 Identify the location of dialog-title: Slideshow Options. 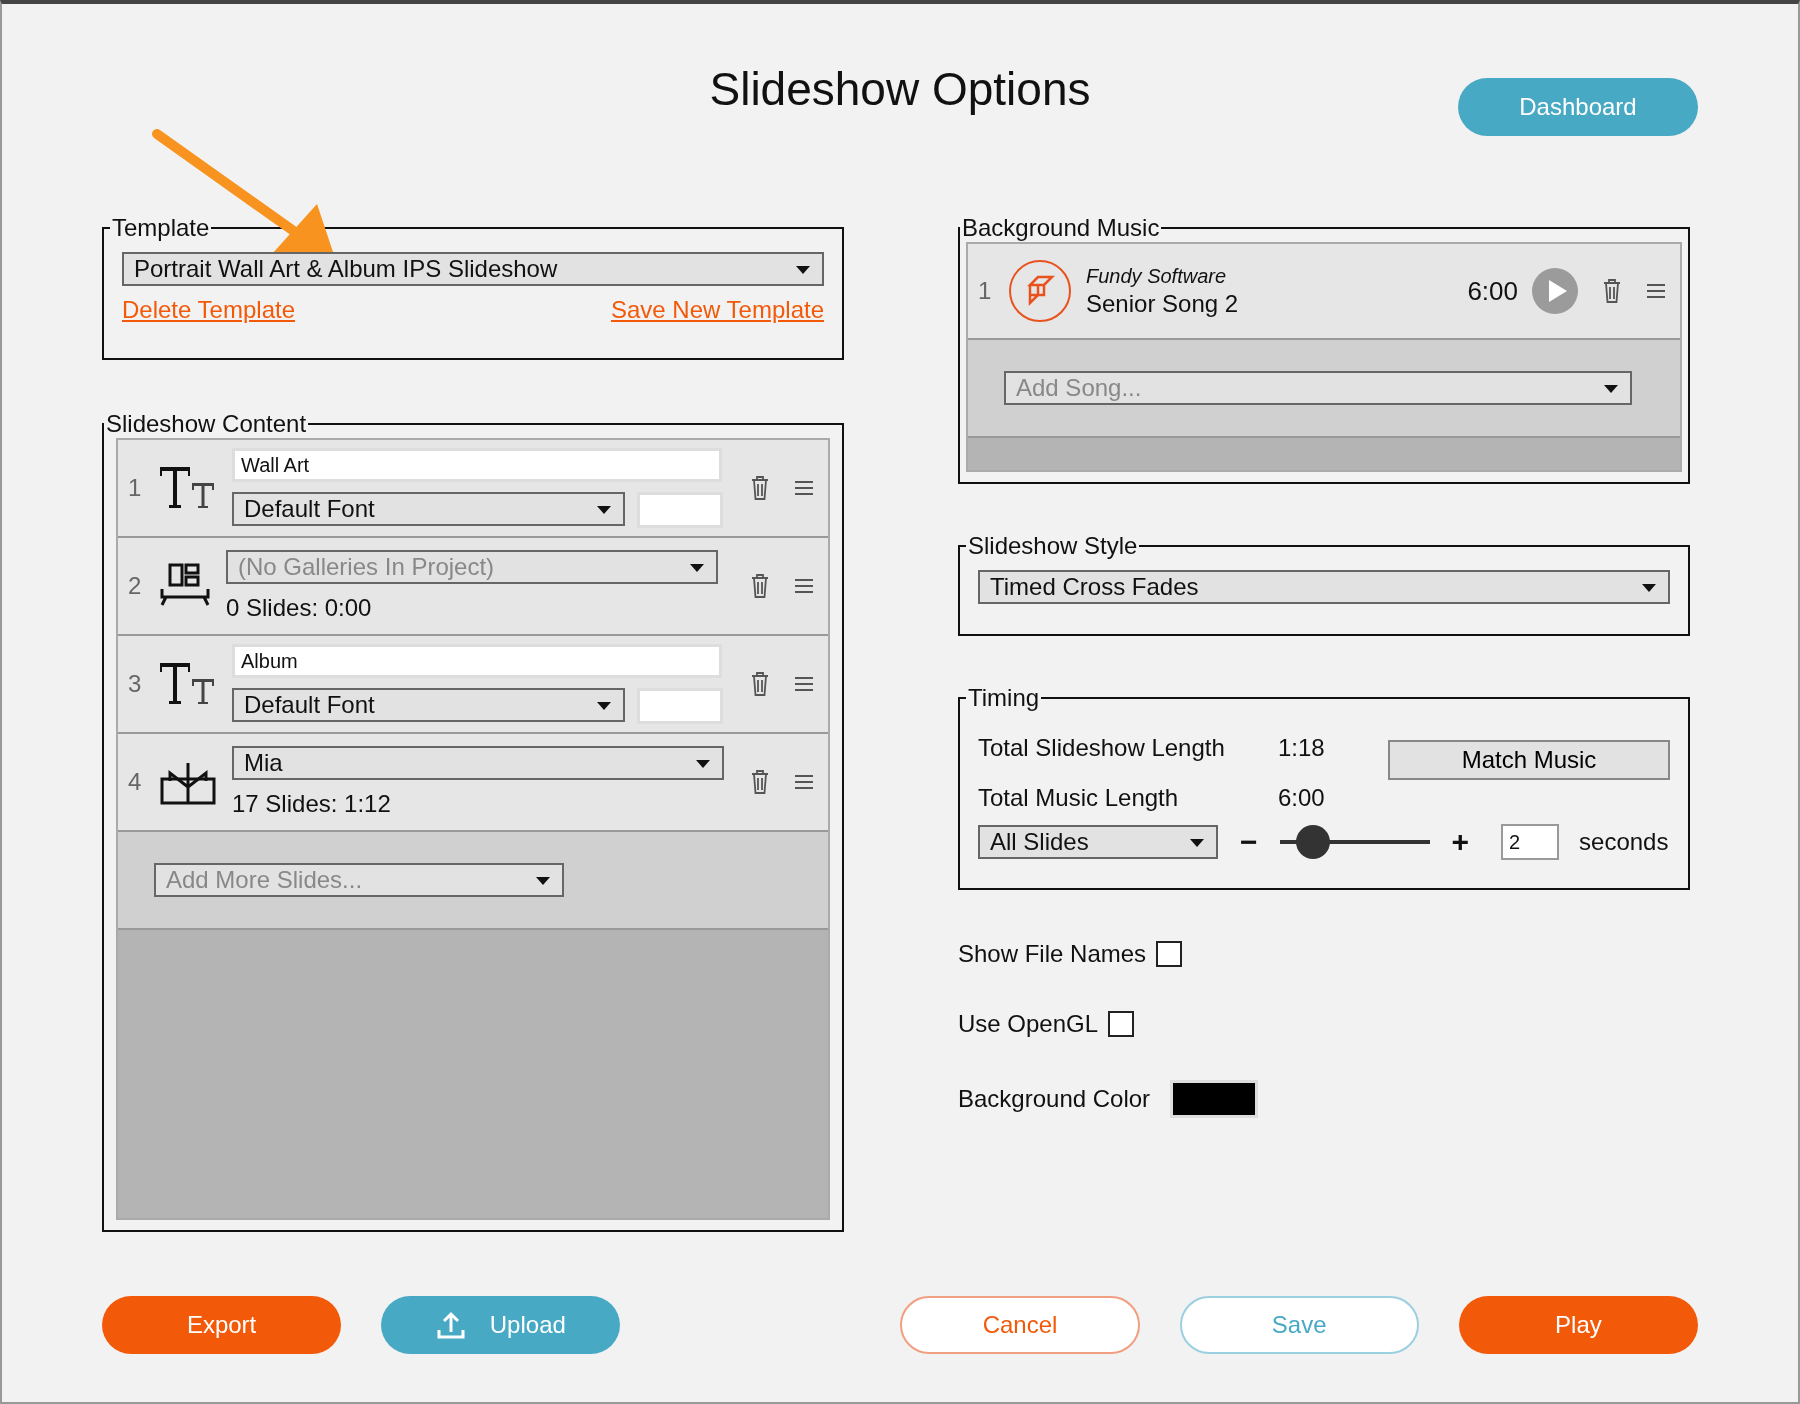
(900, 89).